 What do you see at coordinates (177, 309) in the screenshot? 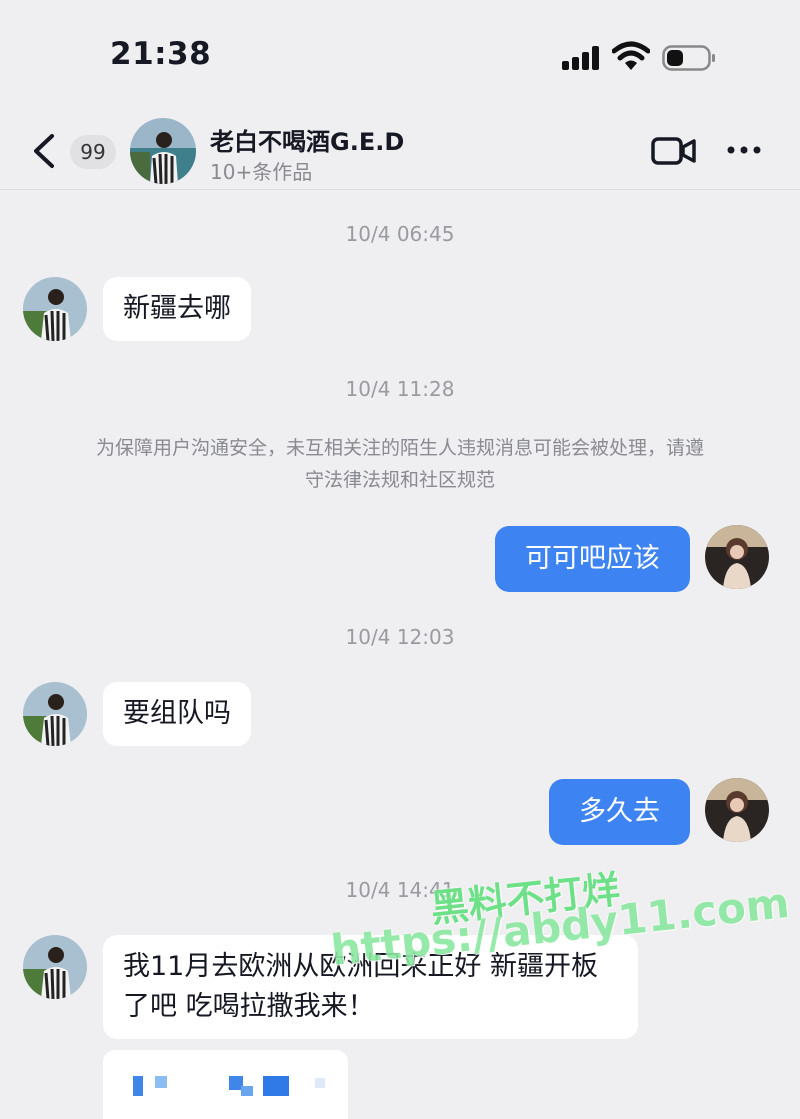
I see `incoming-message: 新疆去哪` at bounding box center [177, 309].